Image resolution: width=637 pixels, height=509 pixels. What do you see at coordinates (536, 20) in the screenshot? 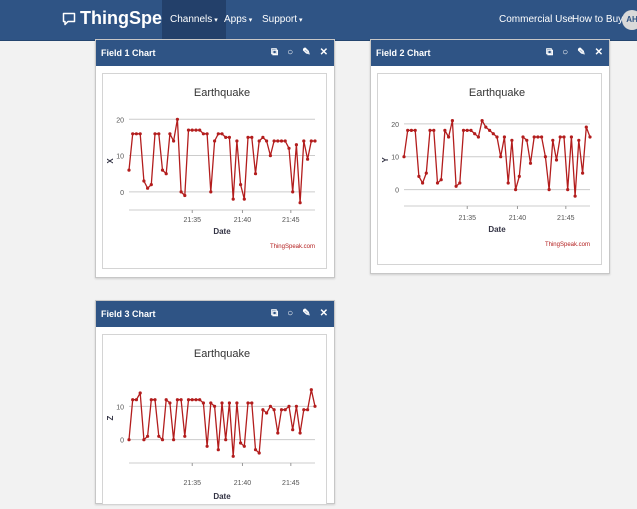
I see `commercial-use-link: Commercial Use` at bounding box center [536, 20].